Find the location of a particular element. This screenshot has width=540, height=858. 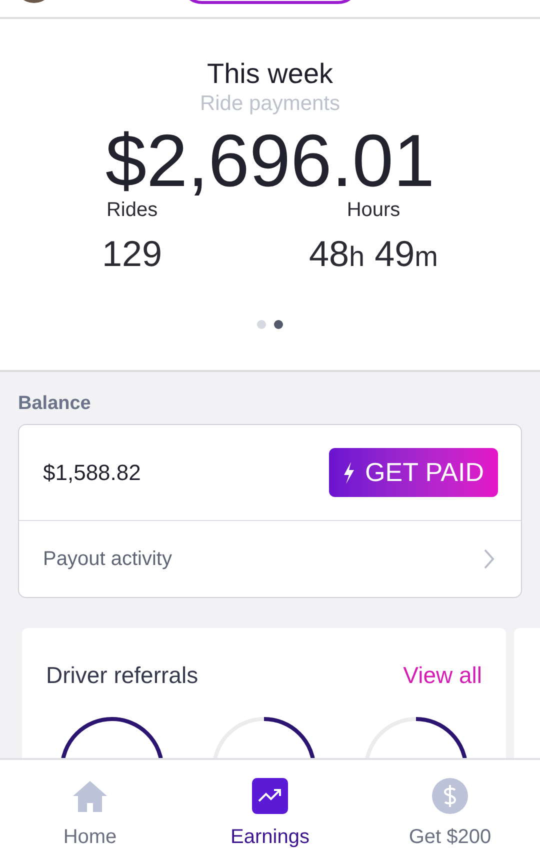

stat-value: 48h 49m is located at coordinates (373, 254).